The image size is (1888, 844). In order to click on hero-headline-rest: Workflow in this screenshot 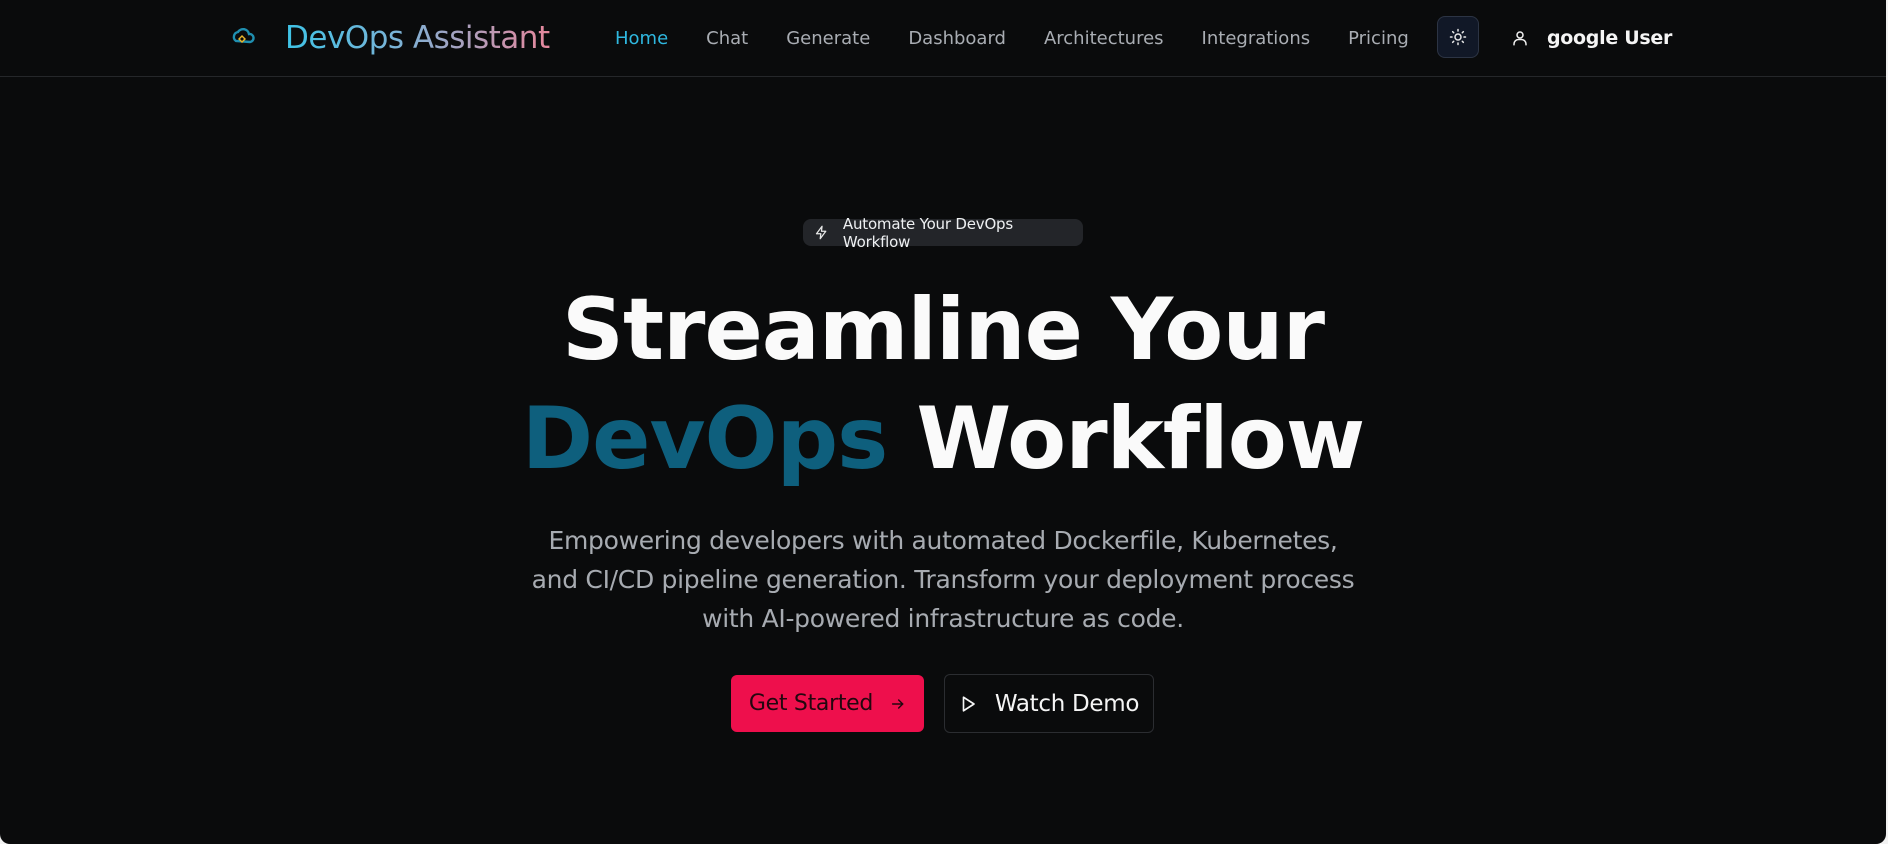, I will do `click(1140, 439)`.